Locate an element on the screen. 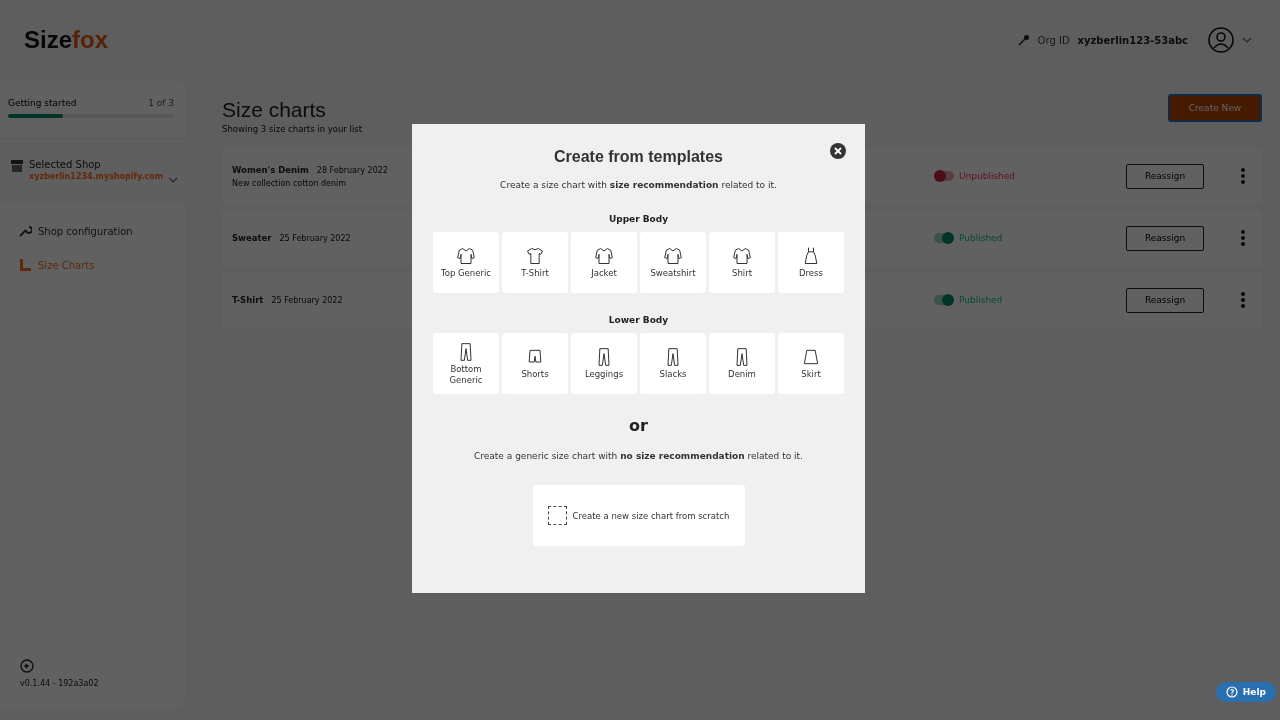 The width and height of the screenshot is (1280, 720). template-tile: Slacks is located at coordinates (673, 363).